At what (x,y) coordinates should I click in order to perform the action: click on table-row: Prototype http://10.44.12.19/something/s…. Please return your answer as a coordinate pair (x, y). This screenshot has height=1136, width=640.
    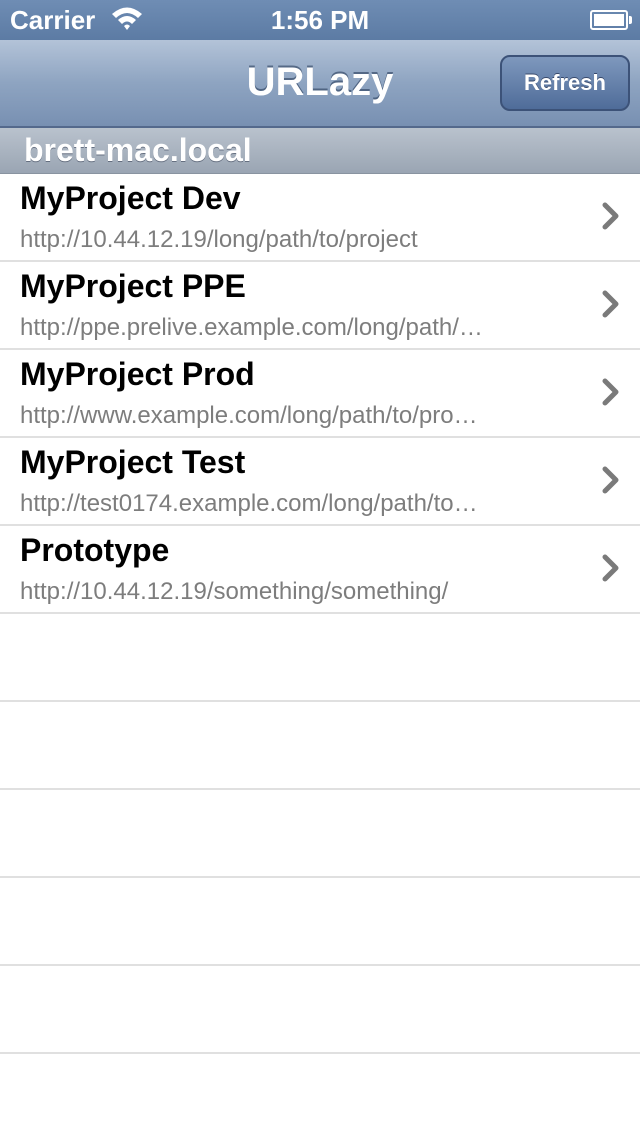
    Looking at the image, I should click on (320, 570).